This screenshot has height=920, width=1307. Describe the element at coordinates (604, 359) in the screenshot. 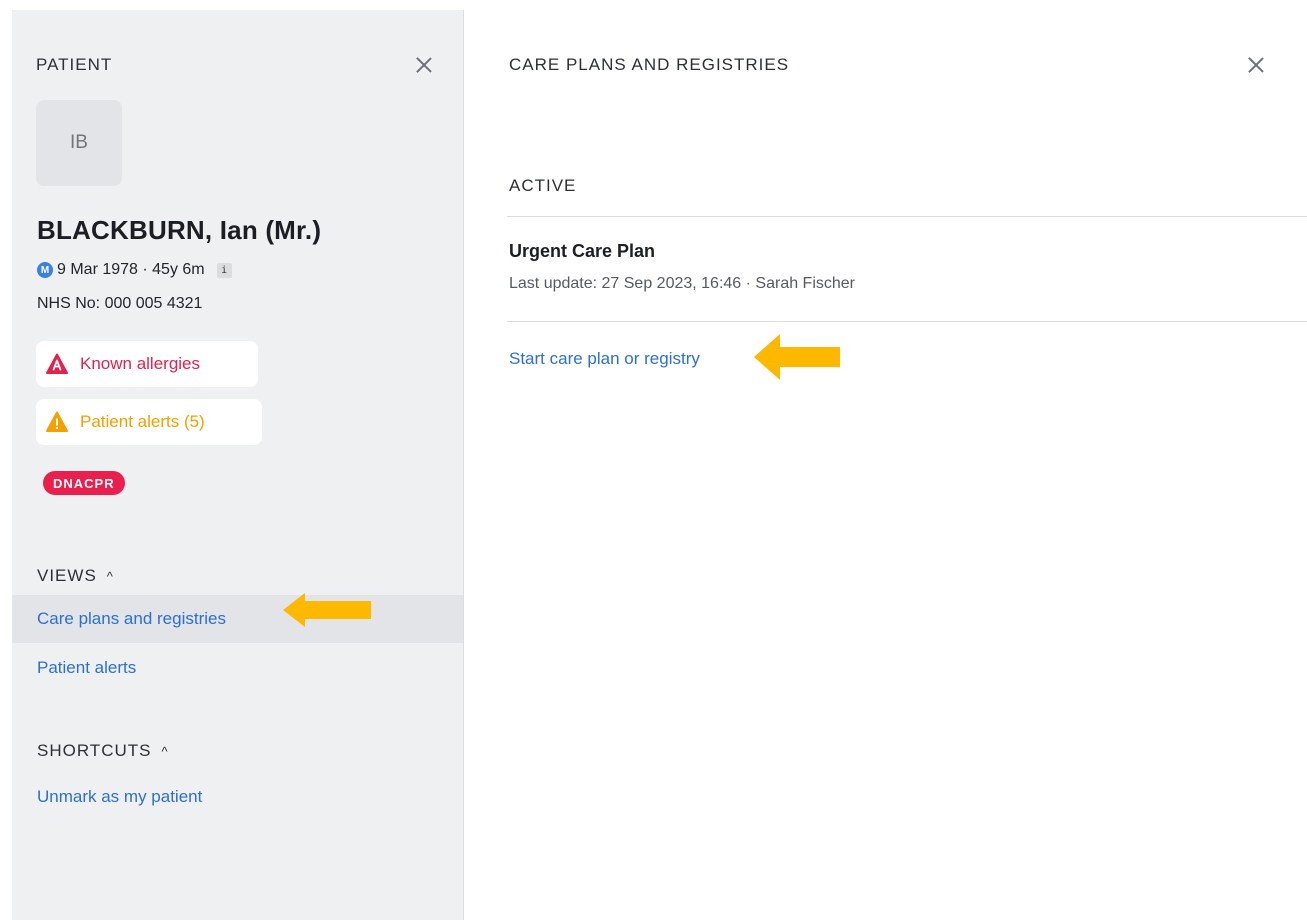

I see `start-care-plan-link: Start care plan or registry` at that location.